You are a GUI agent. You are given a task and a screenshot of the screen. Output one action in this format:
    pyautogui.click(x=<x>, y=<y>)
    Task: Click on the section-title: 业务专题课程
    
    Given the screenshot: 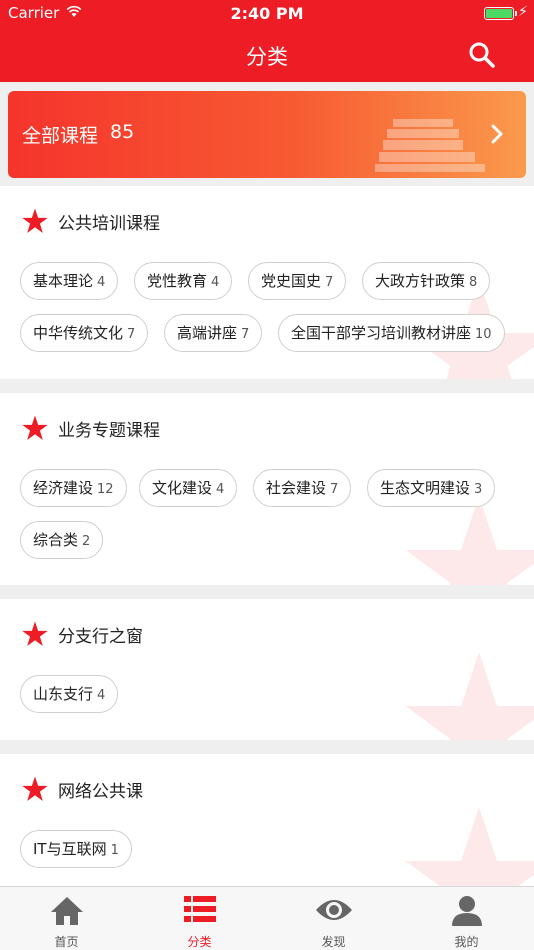 What is the action you would take?
    pyautogui.click(x=109, y=431)
    